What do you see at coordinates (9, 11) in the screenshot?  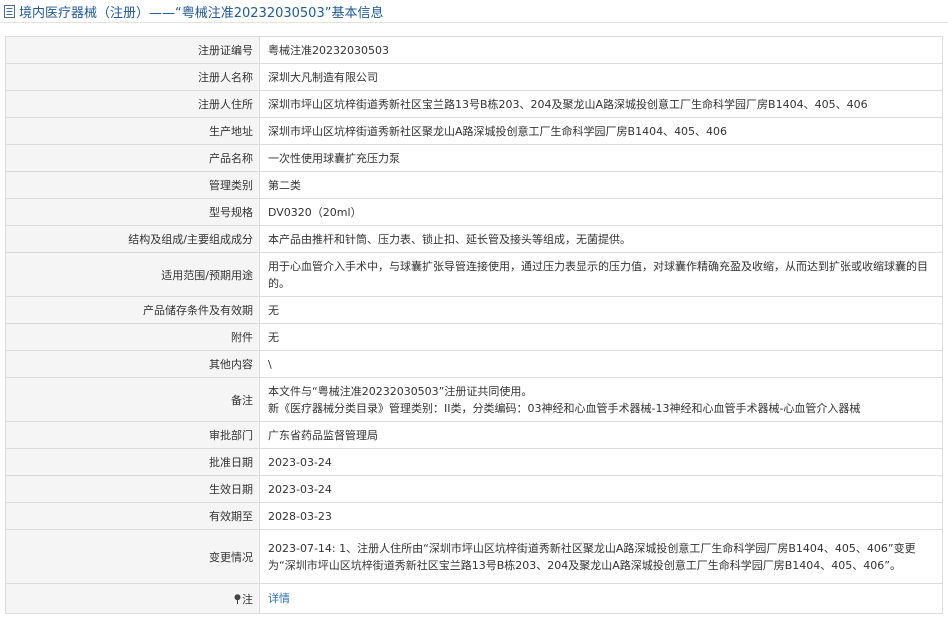 I see `document-list-icon` at bounding box center [9, 11].